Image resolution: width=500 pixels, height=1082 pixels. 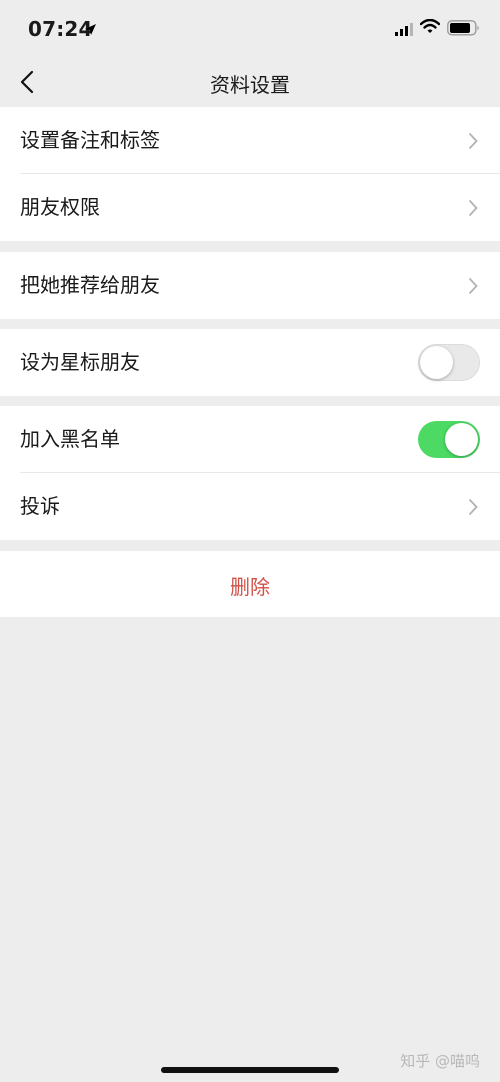 I want to click on add-to-blacklist-row: 加入黑名单, so click(x=250, y=439).